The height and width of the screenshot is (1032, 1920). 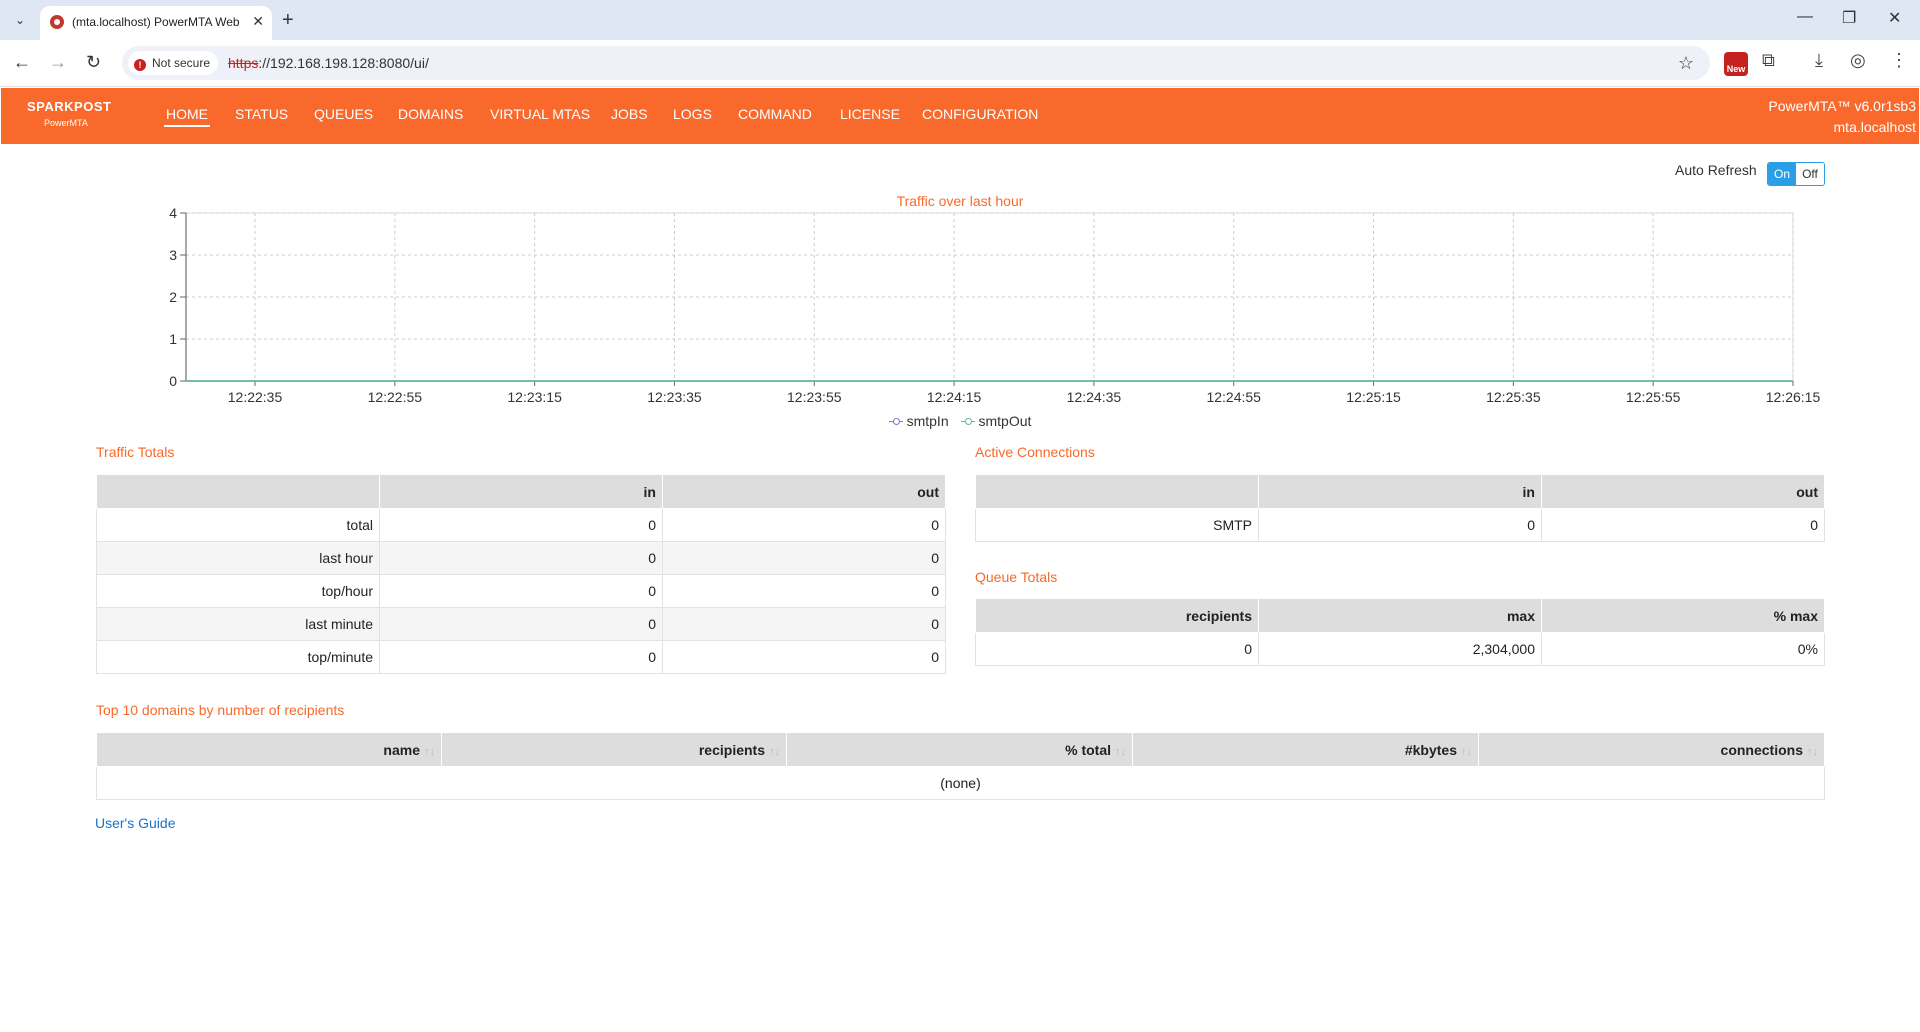 I want to click on column-header: in, so click(x=1400, y=491).